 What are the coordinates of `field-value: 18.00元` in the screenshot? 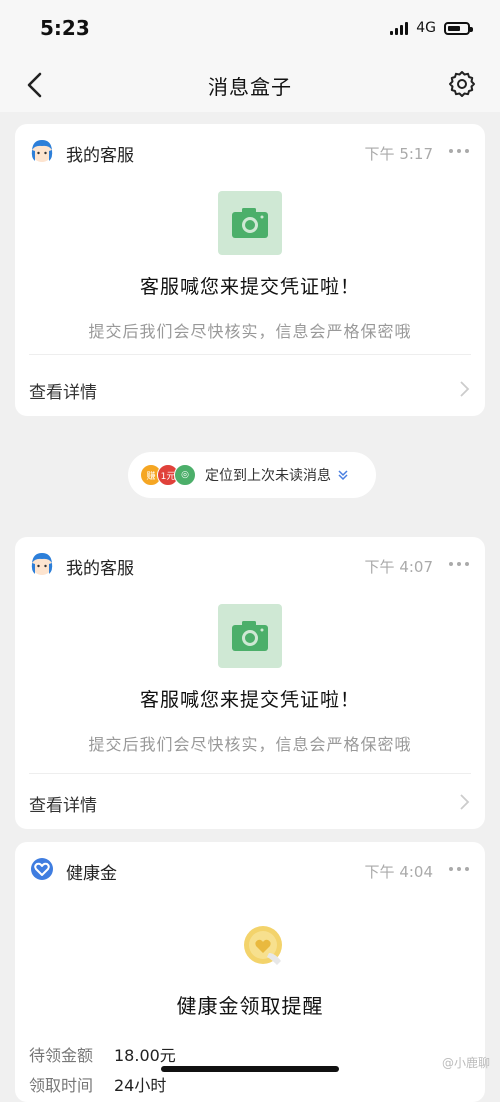 It's located at (145, 1055).